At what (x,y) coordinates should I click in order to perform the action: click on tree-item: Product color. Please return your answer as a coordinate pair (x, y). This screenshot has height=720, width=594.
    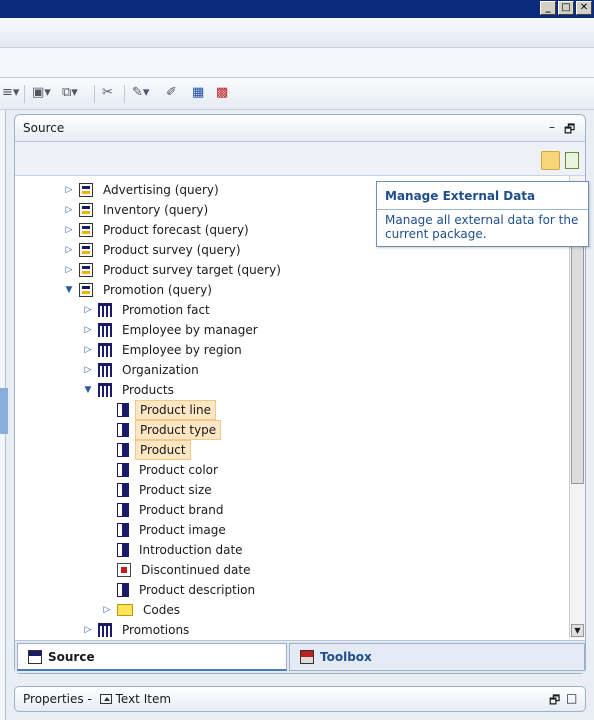
    Looking at the image, I should click on (161, 470).